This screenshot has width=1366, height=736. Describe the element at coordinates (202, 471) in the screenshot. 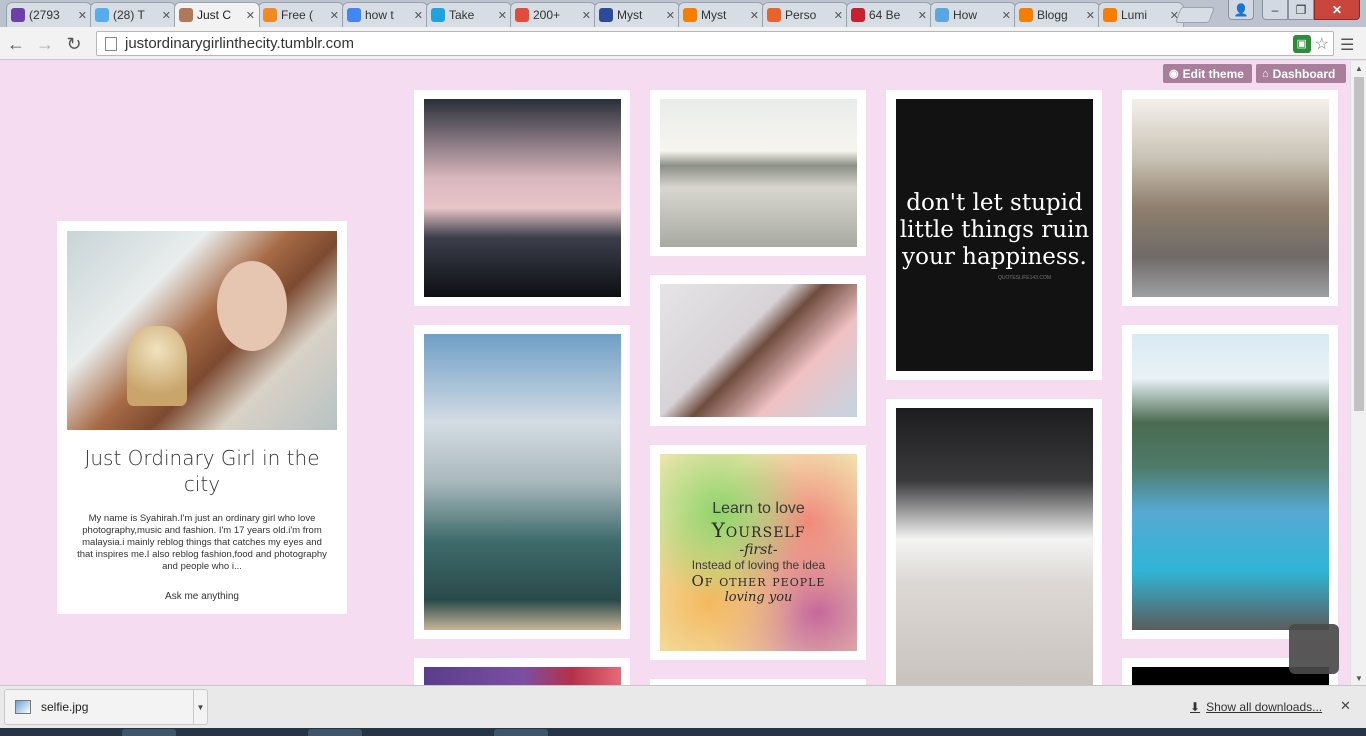

I see `blog-title: Just Ordinary Girl in the city` at that location.